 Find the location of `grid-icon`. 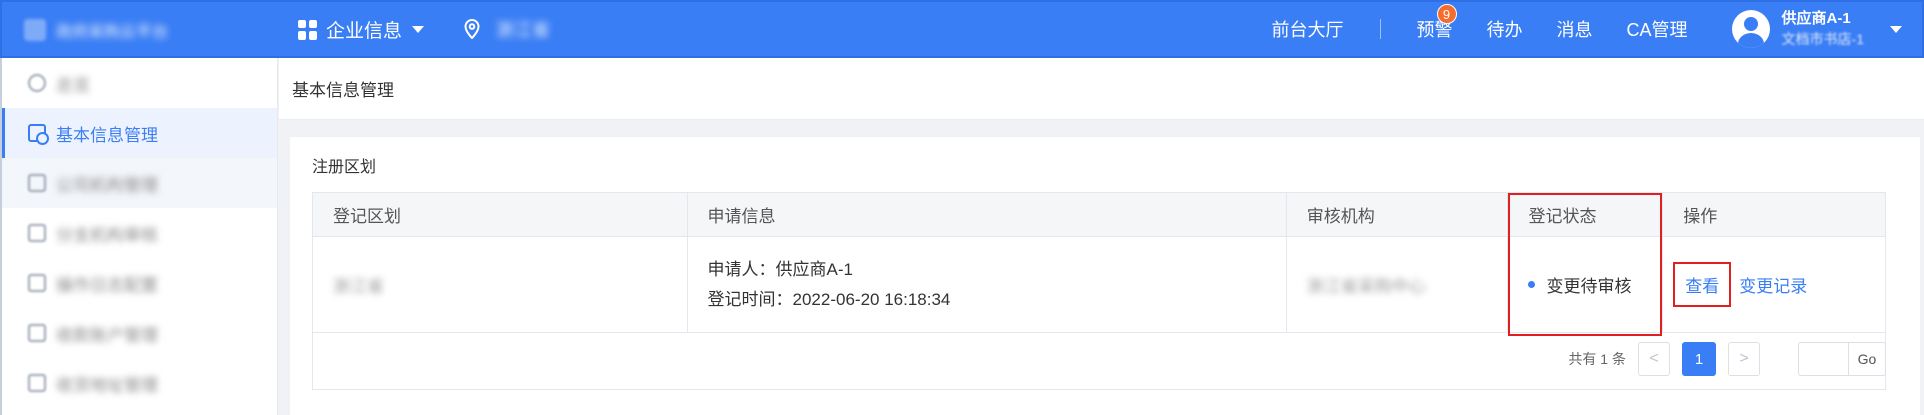

grid-icon is located at coordinates (308, 29).